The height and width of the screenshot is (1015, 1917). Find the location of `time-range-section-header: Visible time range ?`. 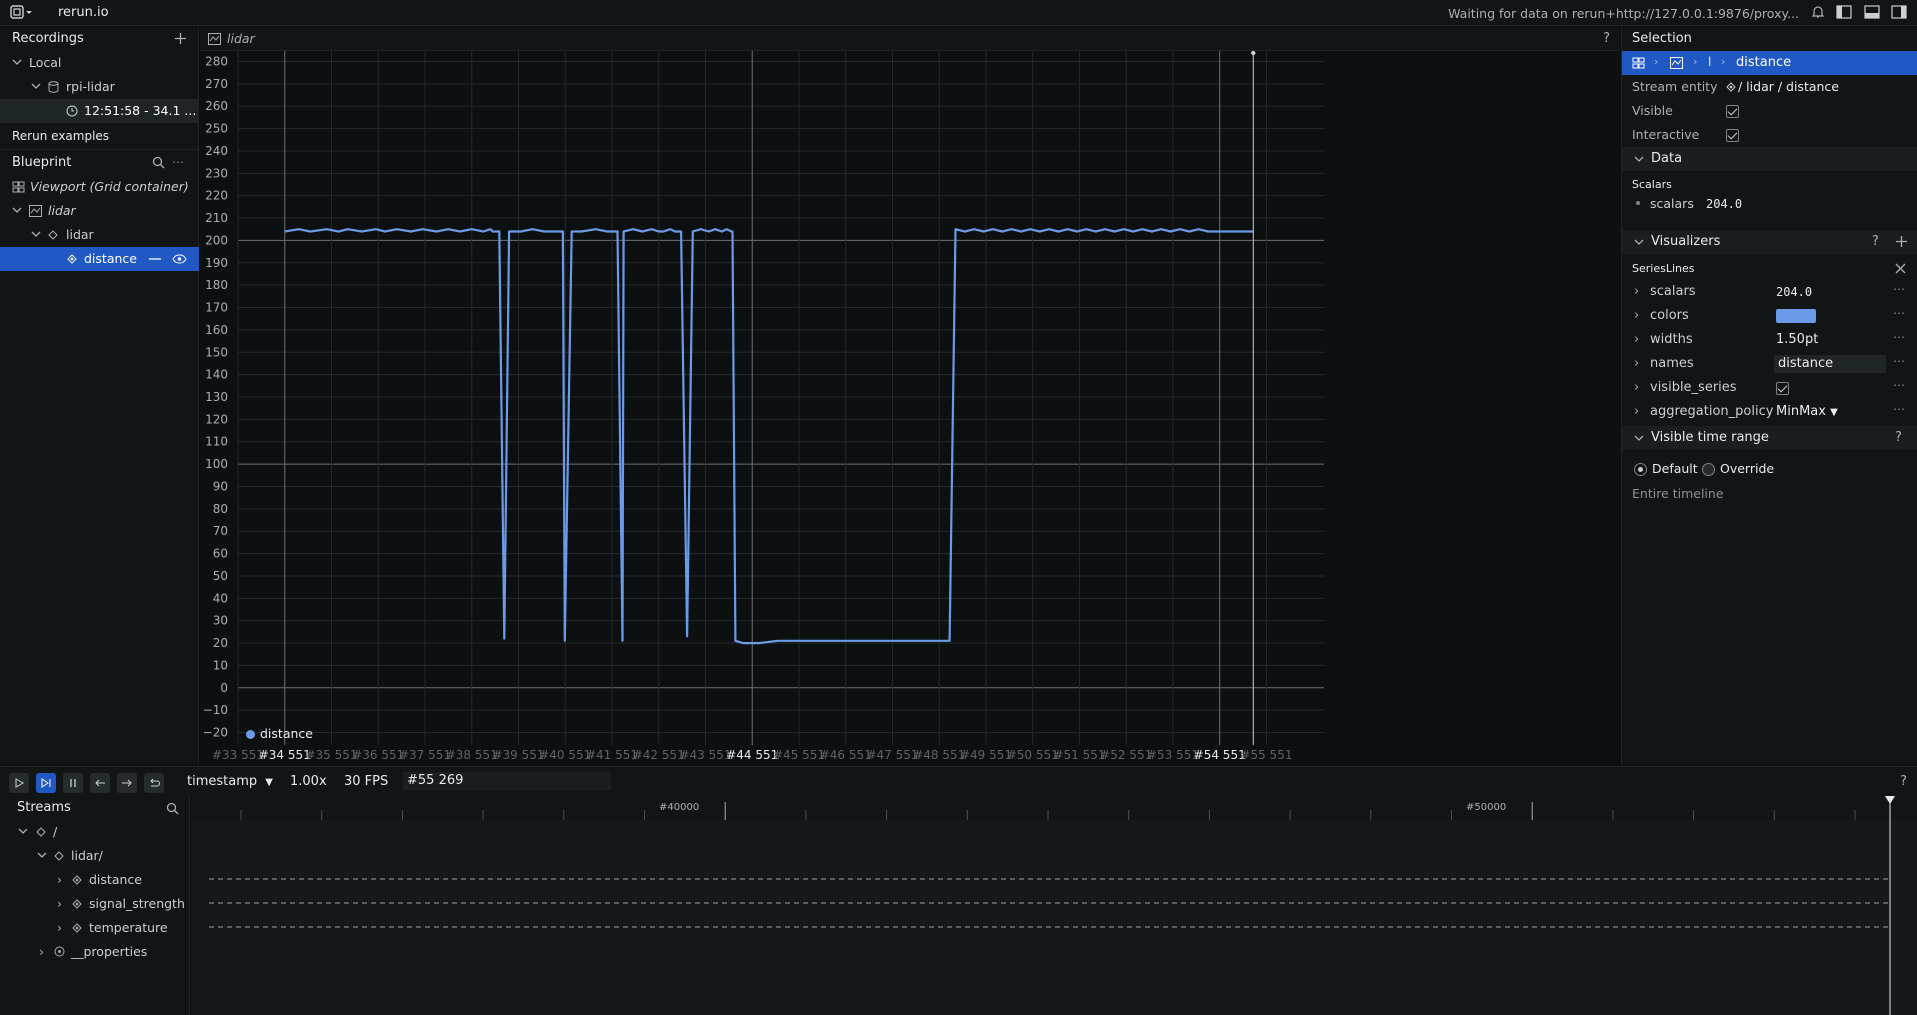

time-range-section-header: Visible time range ? is located at coordinates (1769, 438).